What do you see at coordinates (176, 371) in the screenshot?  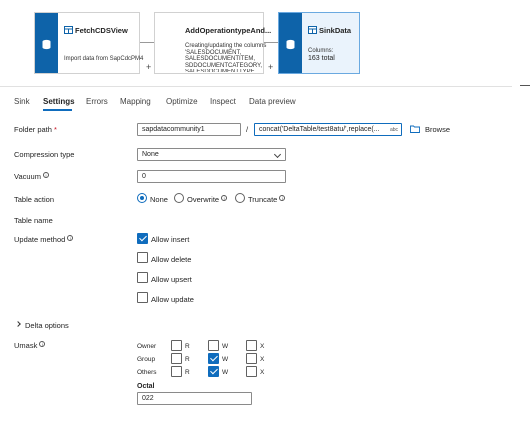 I see `umask-others-r-checkbox` at bounding box center [176, 371].